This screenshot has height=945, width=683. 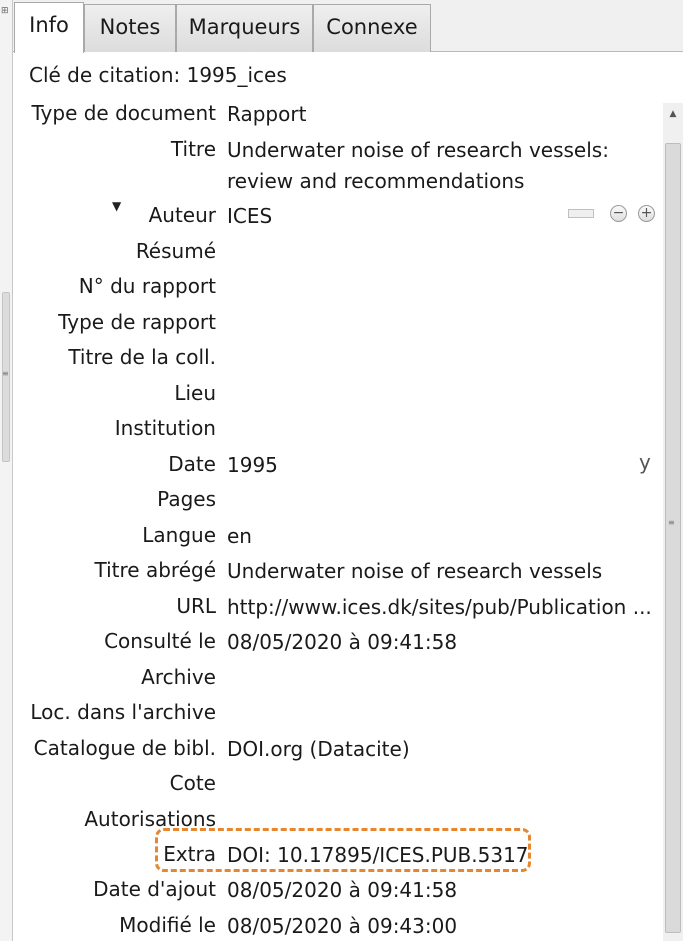 I want to click on field-label: Type de document, so click(x=123, y=113).